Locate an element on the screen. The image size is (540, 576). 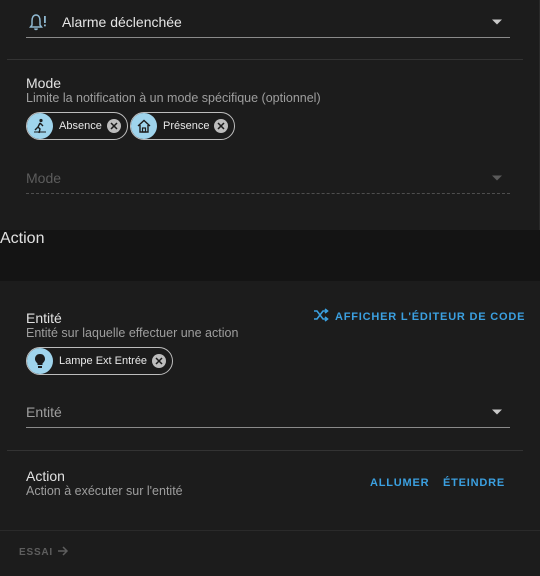
action-description: Action à exécuter sur l'entité is located at coordinates (104, 491).